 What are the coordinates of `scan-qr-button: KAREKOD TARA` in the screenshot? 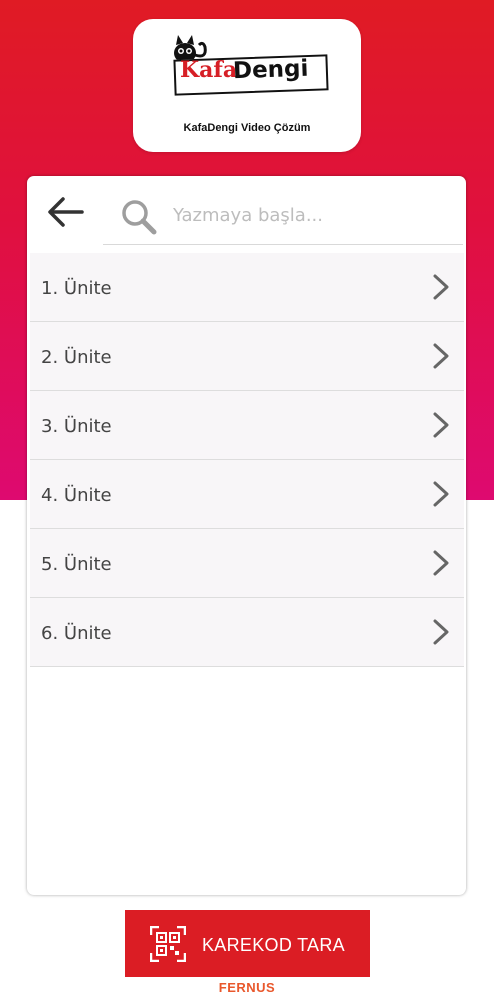 It's located at (247, 943).